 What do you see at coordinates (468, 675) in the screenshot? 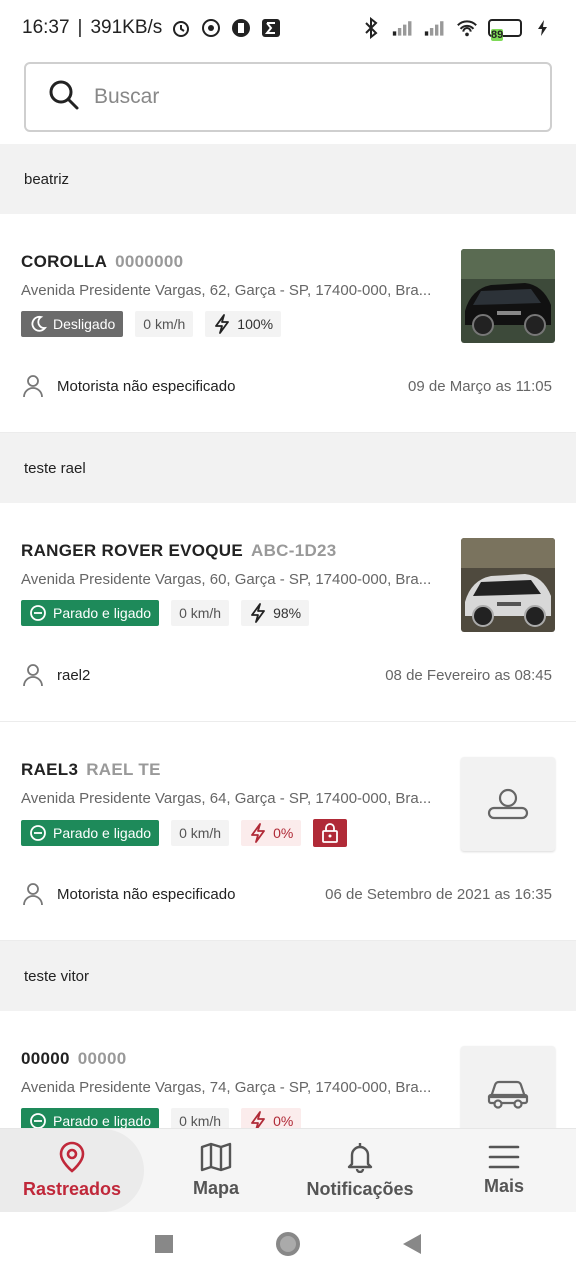
I see `last-update: 08 de Fevereiro as 08:45` at bounding box center [468, 675].